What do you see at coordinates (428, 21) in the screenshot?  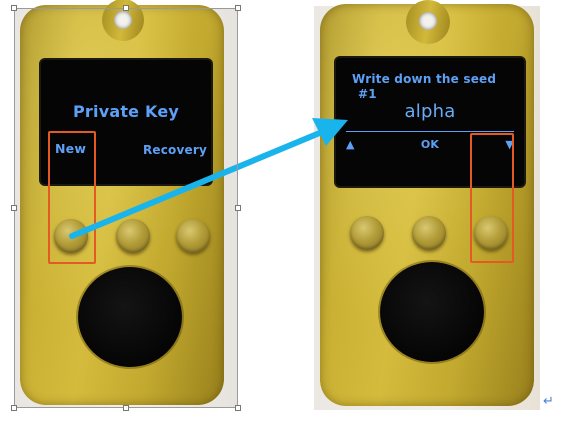 I see `lanyard-hole` at bounding box center [428, 21].